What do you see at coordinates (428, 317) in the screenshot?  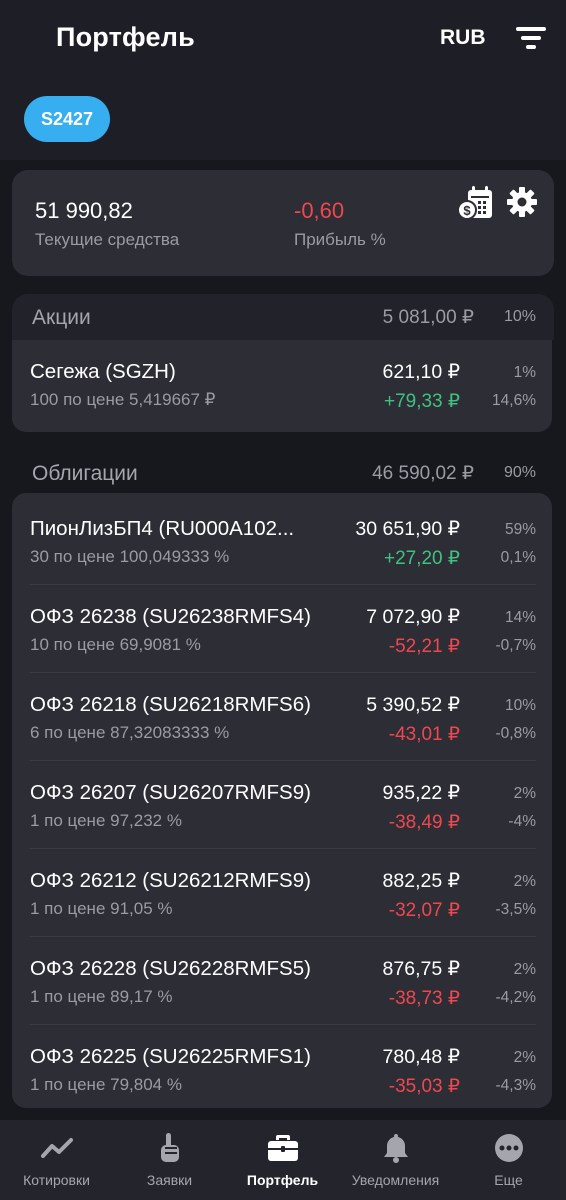 I see `section-sum: 5 081,00 ₽` at bounding box center [428, 317].